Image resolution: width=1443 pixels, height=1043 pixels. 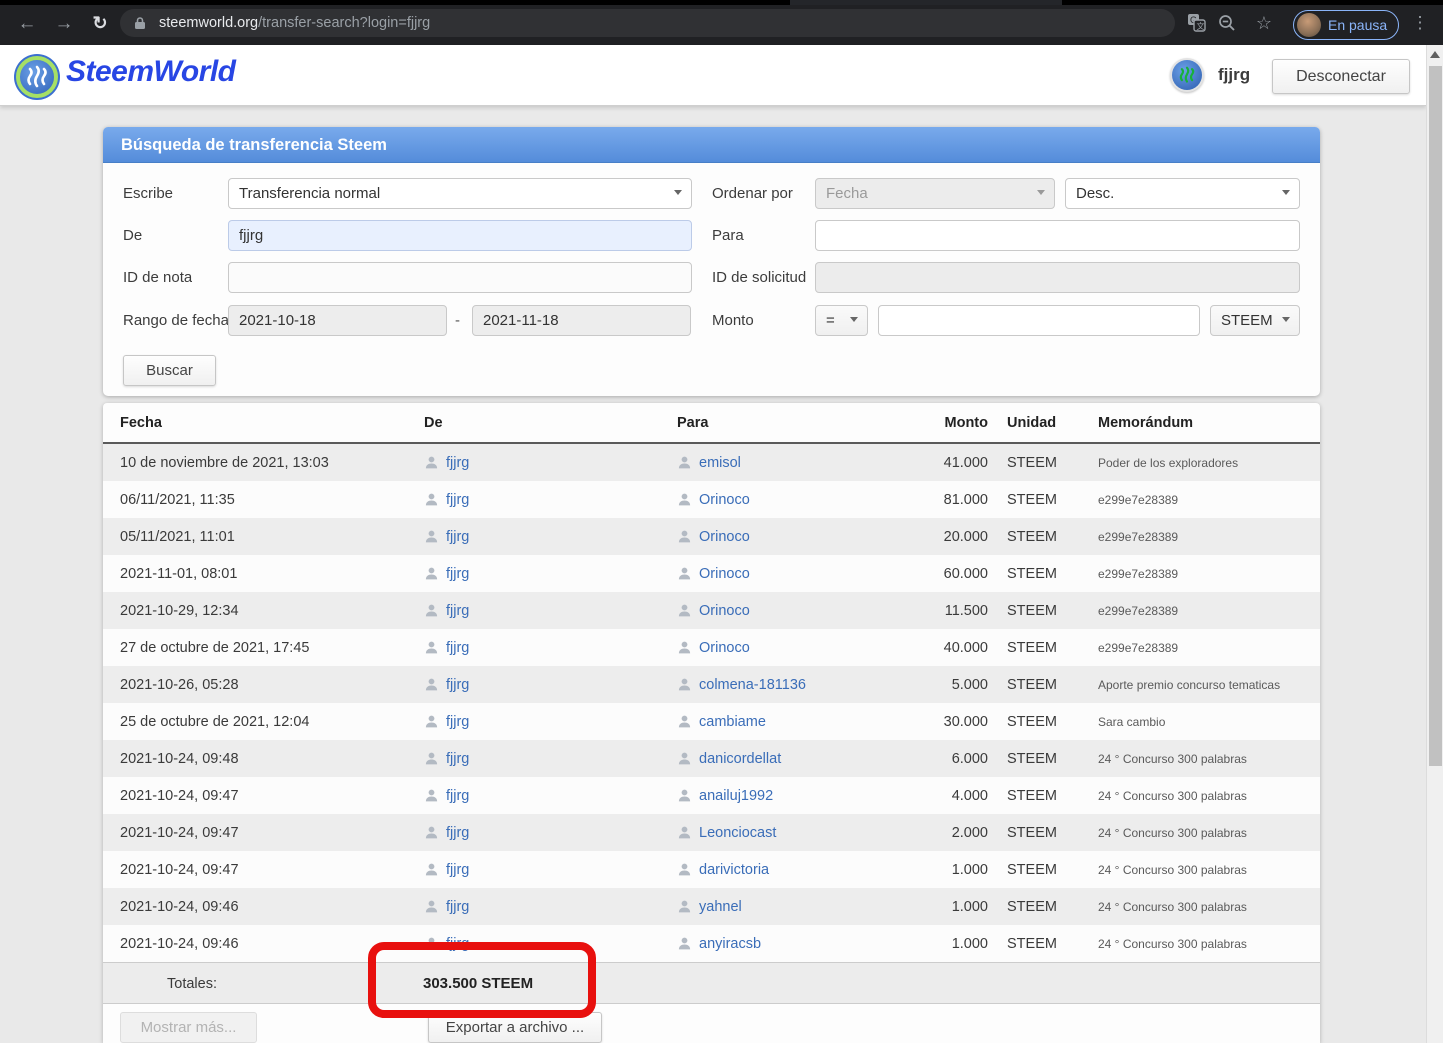 I want to click on steemworld-logo-icon, so click(x=37, y=77).